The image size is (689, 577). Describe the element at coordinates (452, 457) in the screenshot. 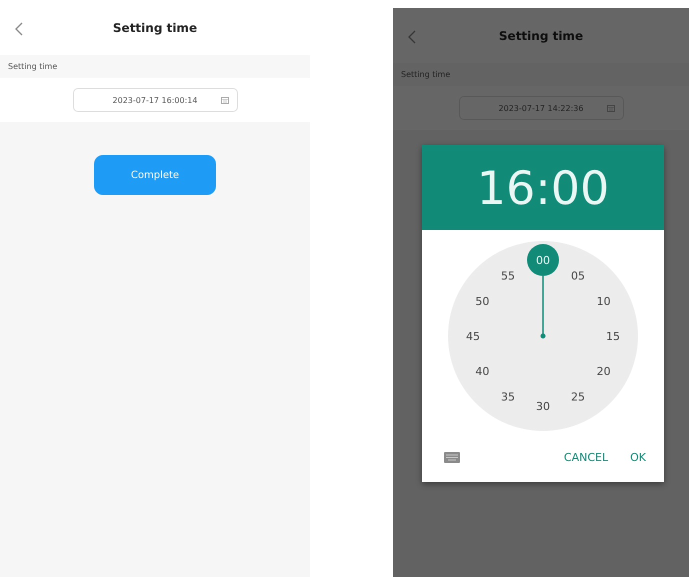

I see `keyboard-icon` at that location.